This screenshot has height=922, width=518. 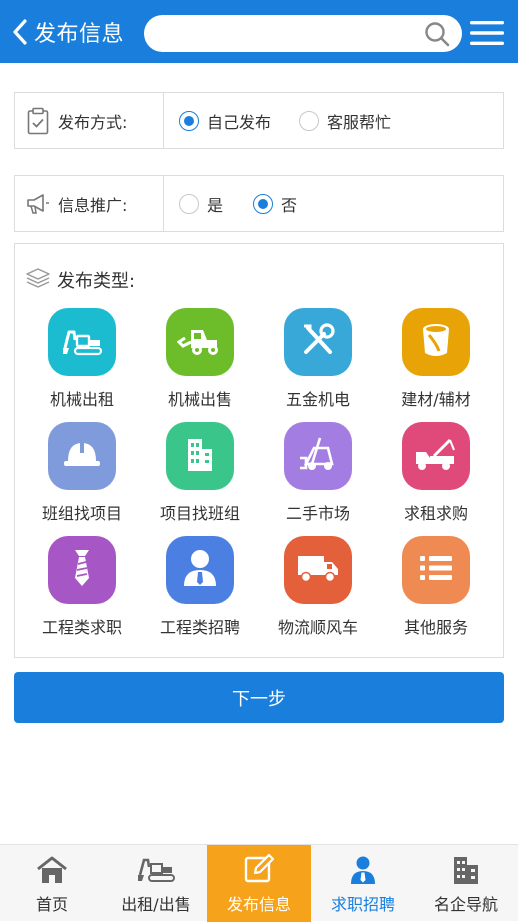 I want to click on bottom-nav: 首页 出租/出售 发布信息 求职招聘 名企导航, so click(x=259, y=883).